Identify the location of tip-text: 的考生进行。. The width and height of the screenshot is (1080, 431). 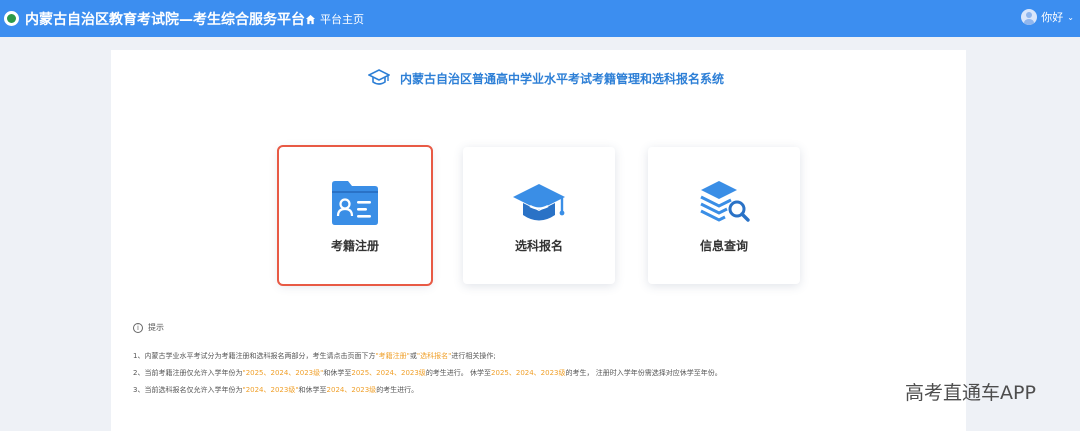
(397, 390).